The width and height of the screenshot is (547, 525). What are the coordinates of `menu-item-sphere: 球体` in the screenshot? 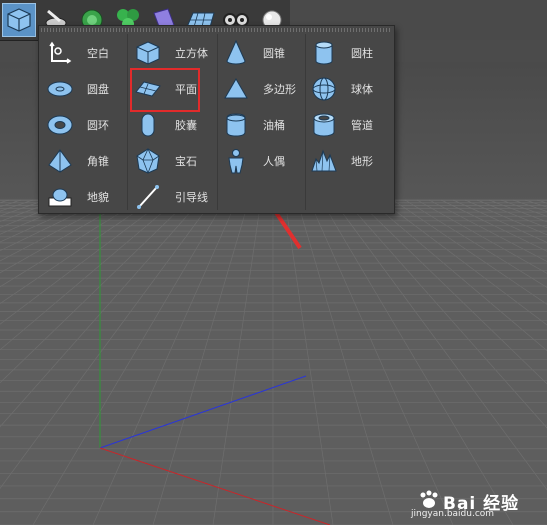 It's located at (341, 89).